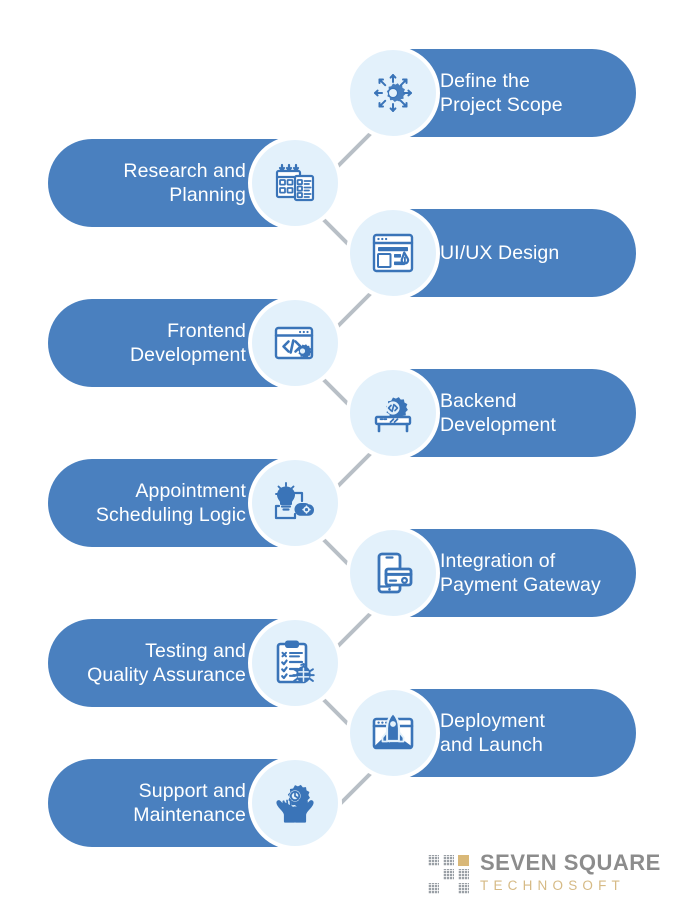 This screenshot has width=683, height=920. Describe the element at coordinates (570, 862) in the screenshot. I see `logo-company-name: SEVEN SQUARE` at that location.